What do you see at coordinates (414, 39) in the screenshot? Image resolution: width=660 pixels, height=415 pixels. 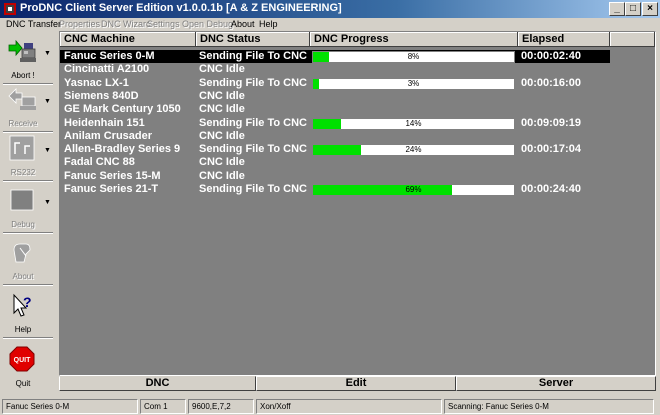 I see `column-header-dnc-progress: DNC Progress` at bounding box center [414, 39].